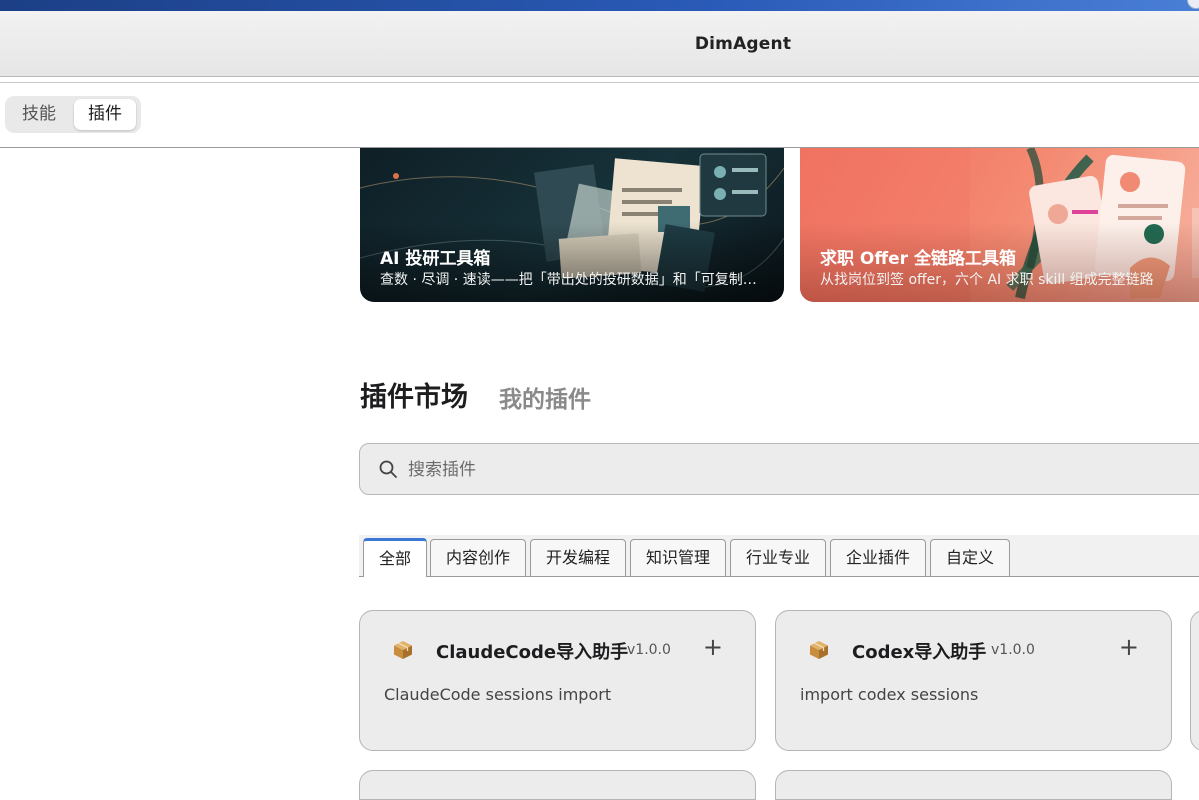 This screenshot has height=800, width=1199. What do you see at coordinates (395, 557) in the screenshot?
I see `tab-all: 全部` at bounding box center [395, 557].